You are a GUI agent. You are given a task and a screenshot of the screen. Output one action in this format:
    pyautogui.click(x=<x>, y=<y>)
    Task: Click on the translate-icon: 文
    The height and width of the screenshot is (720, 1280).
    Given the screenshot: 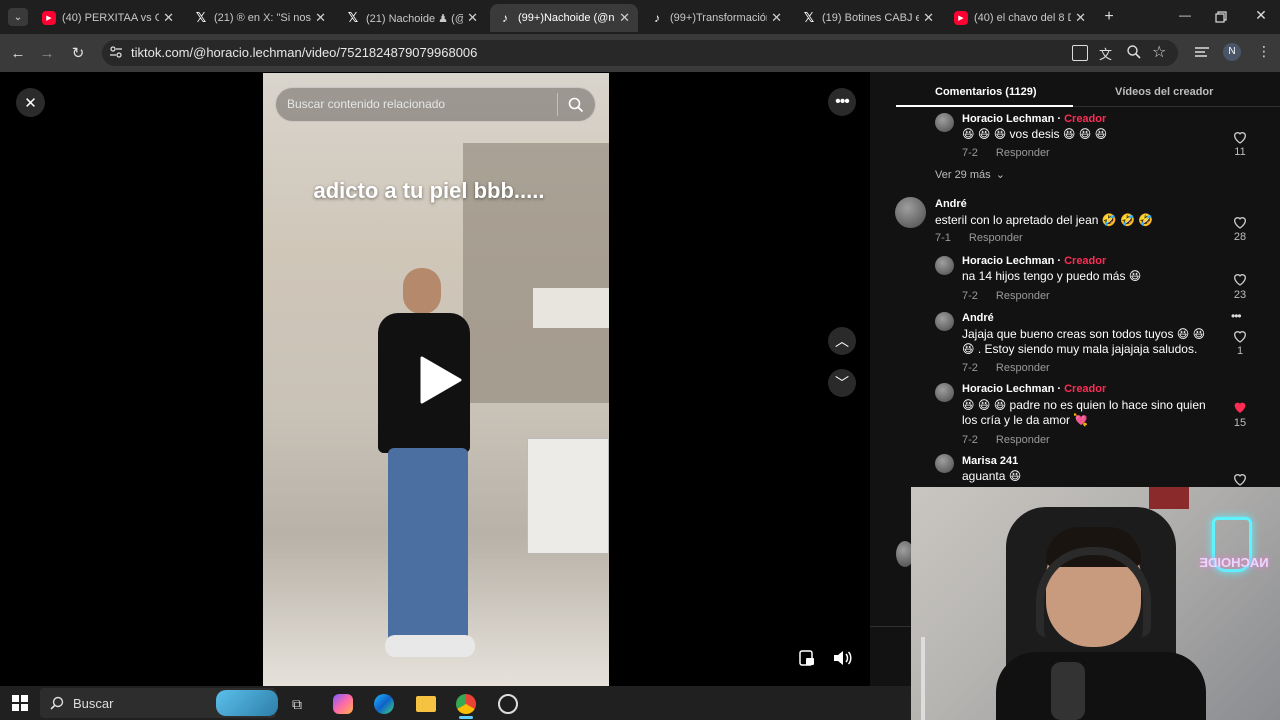 What is the action you would take?
    pyautogui.click(x=1105, y=53)
    